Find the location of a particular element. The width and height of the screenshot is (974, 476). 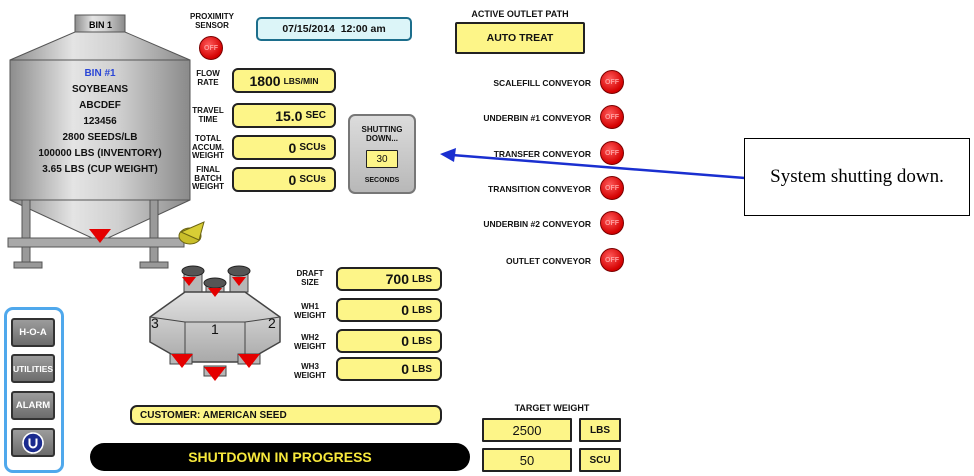

flow-rate-display: 1800 LBS/MIN is located at coordinates (284, 80).